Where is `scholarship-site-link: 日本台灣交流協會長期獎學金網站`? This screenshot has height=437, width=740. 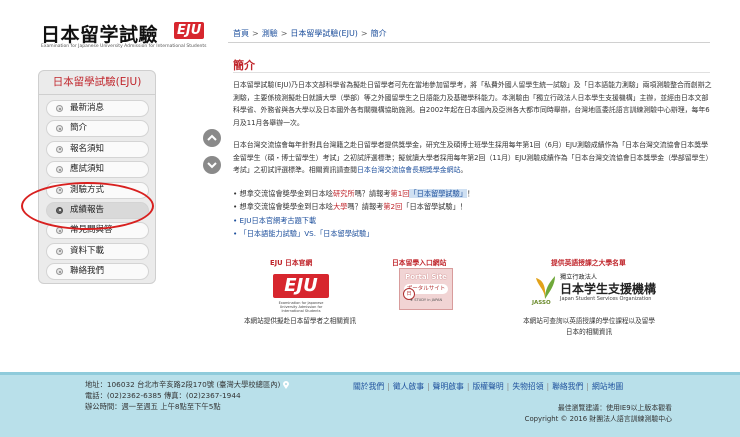
scholarship-site-link: 日本台灣交流協會長期獎學金網站 is located at coordinates (408, 170).